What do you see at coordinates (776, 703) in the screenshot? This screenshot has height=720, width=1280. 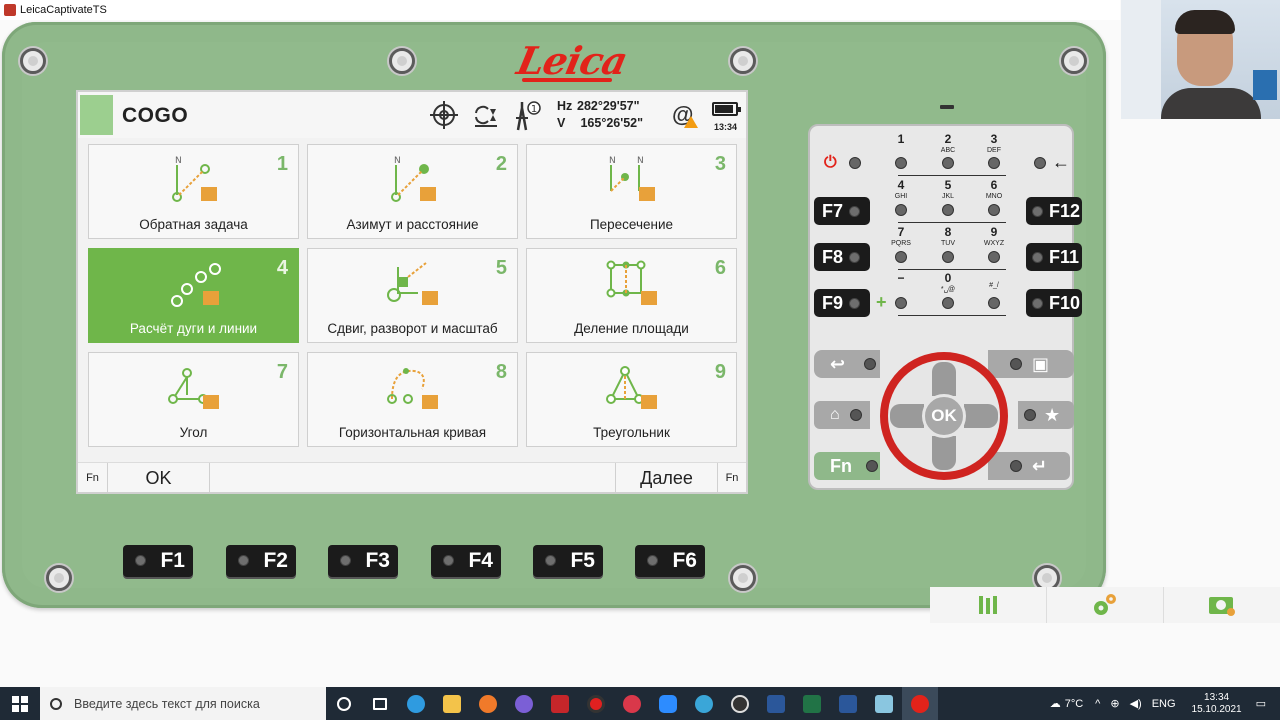 I see `word-doc-icon` at bounding box center [776, 703].